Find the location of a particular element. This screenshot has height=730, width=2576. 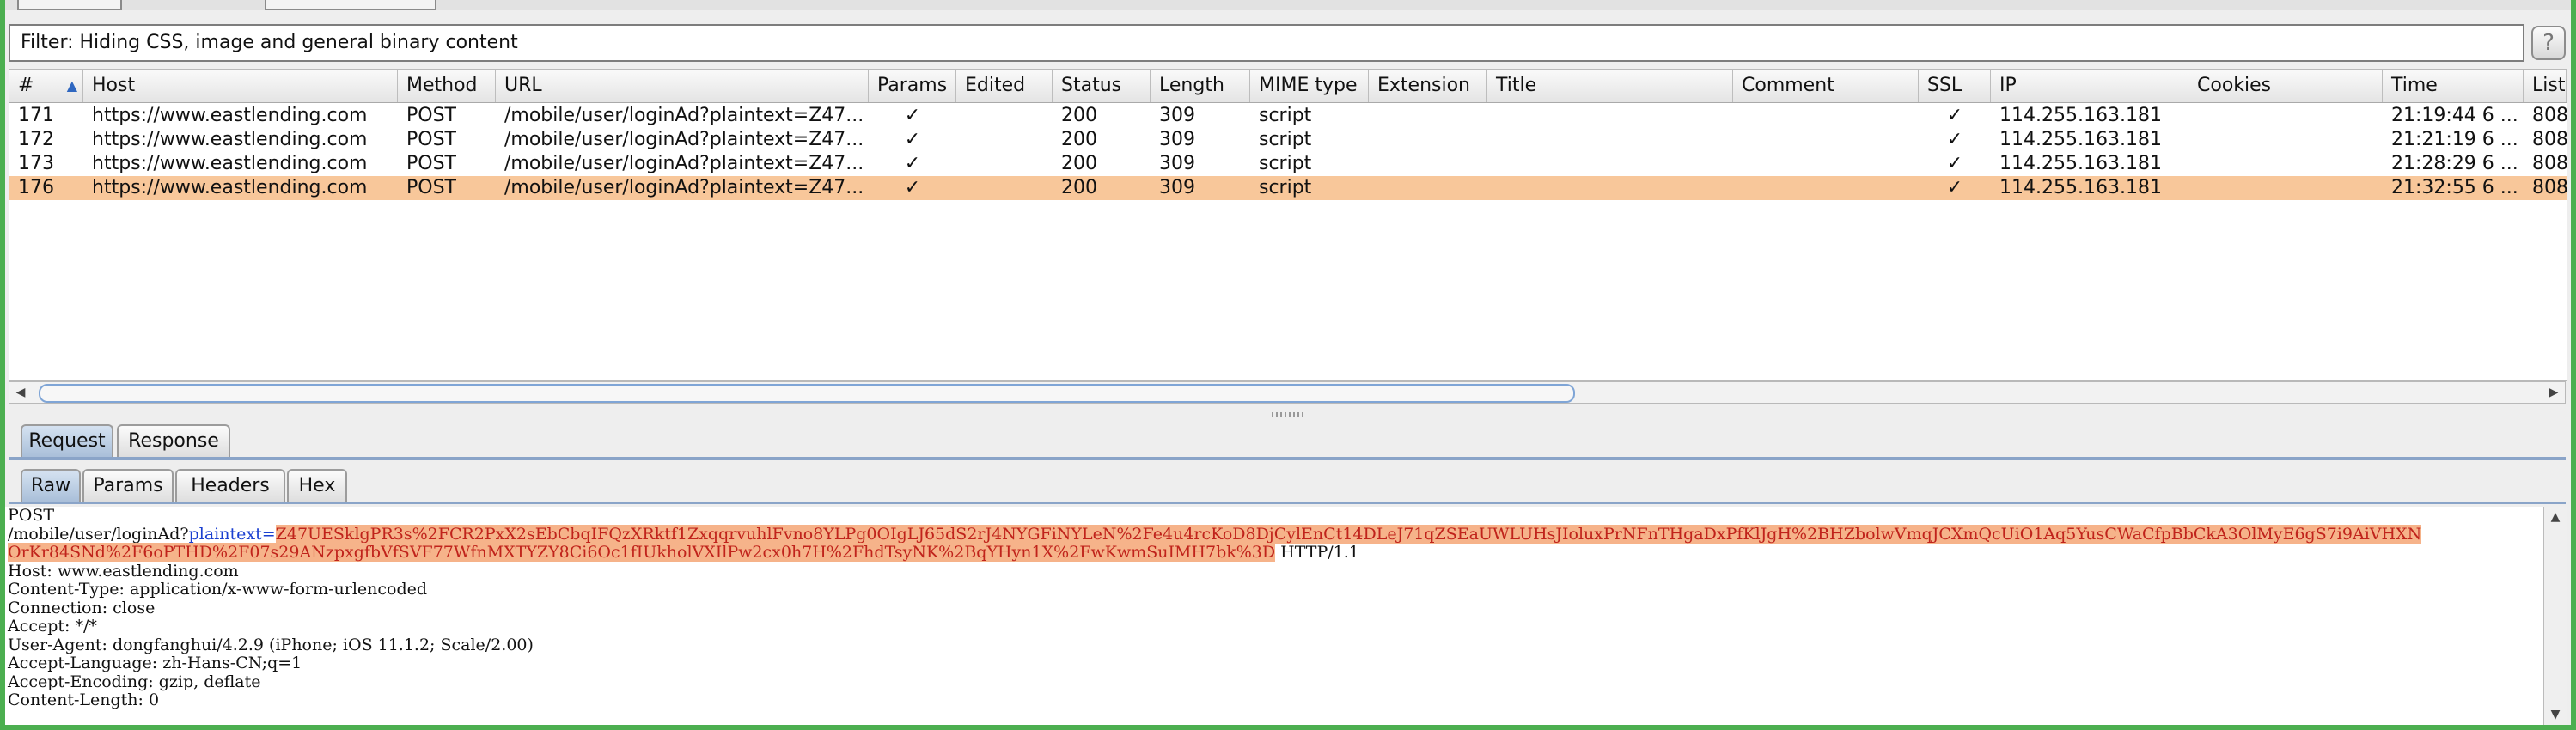

request-header-line: Host: www.eastlending.com is located at coordinates (123, 571).